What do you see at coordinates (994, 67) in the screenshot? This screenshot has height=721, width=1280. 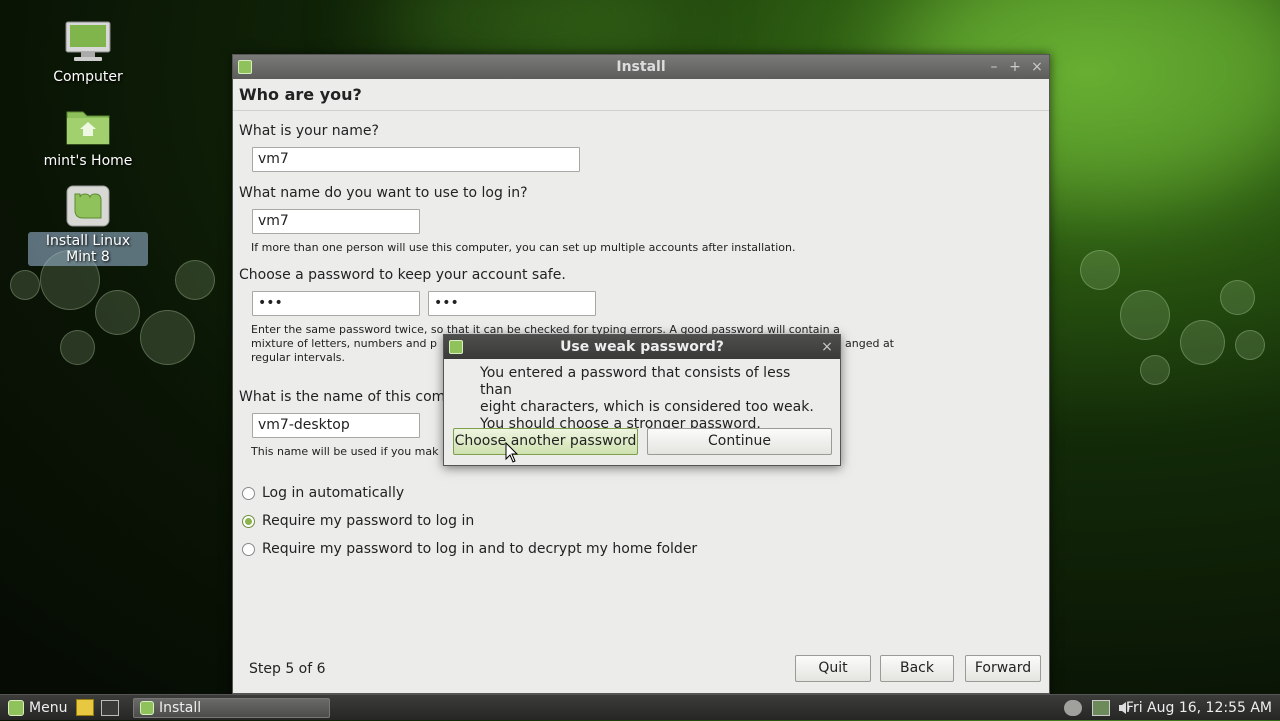 I see `minimize-button: –` at bounding box center [994, 67].